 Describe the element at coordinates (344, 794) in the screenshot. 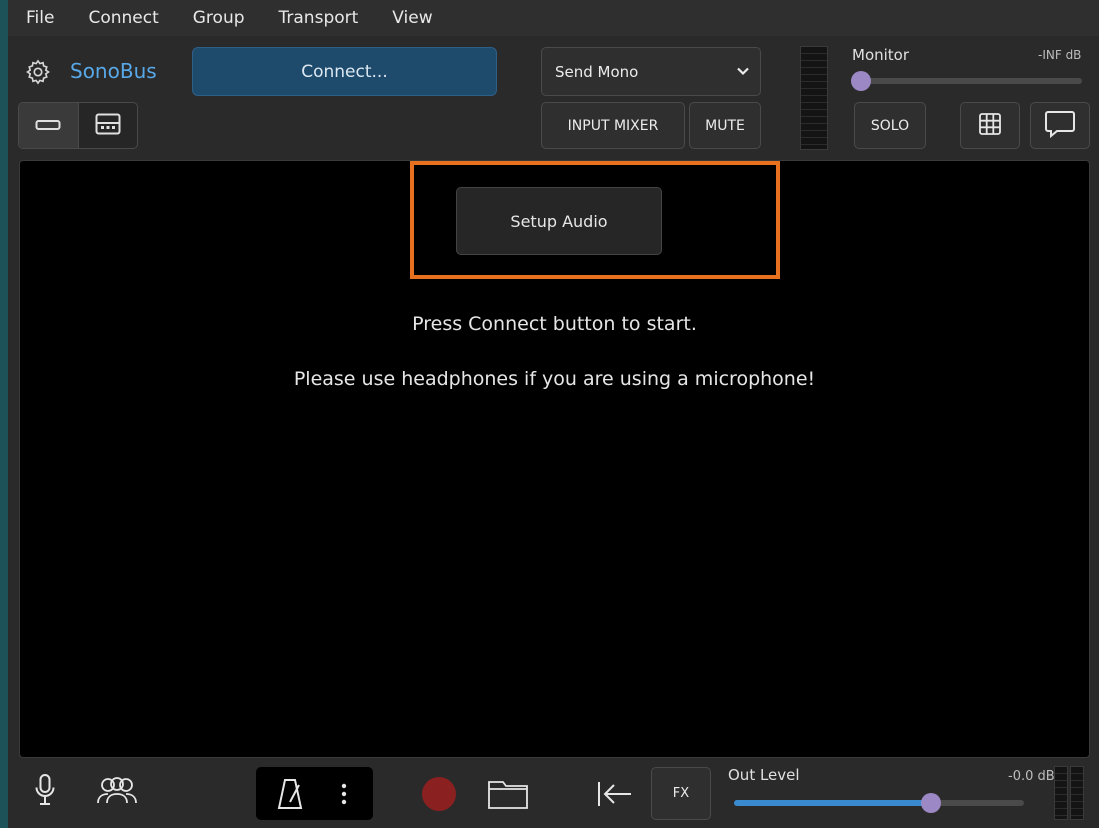

I see `more-vertical-icon` at that location.